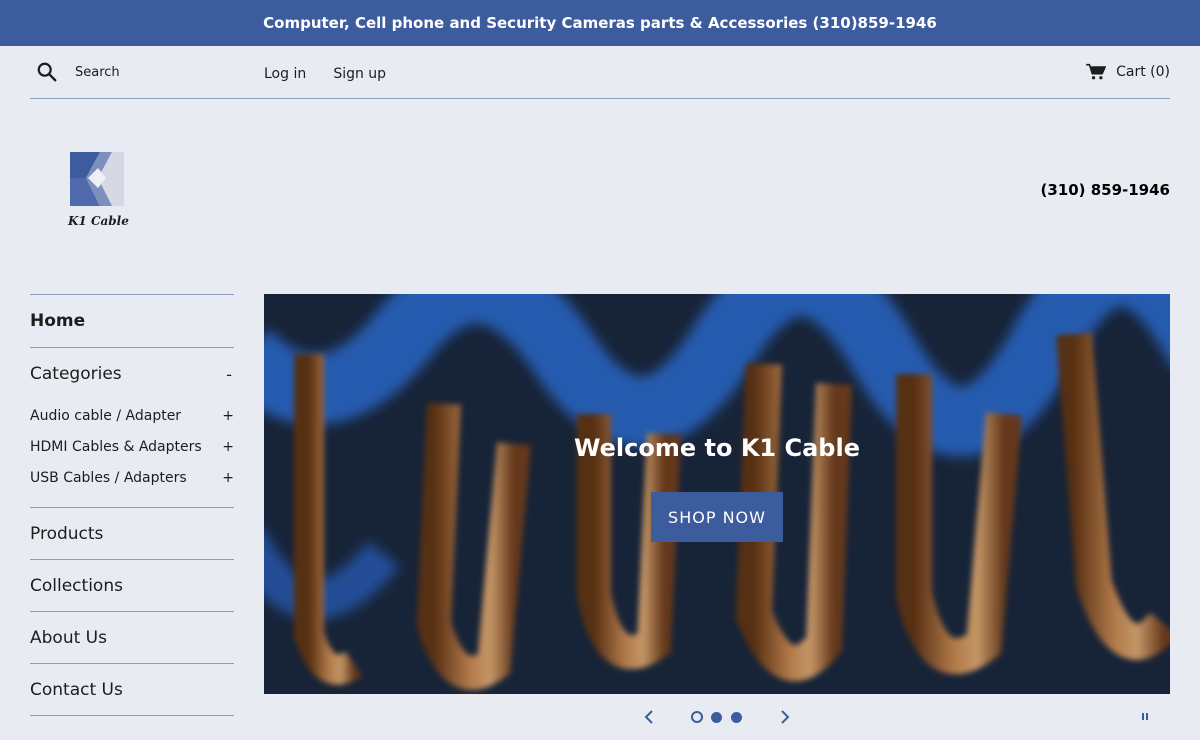  Describe the element at coordinates (97, 179) in the screenshot. I see `logo-mark` at that location.